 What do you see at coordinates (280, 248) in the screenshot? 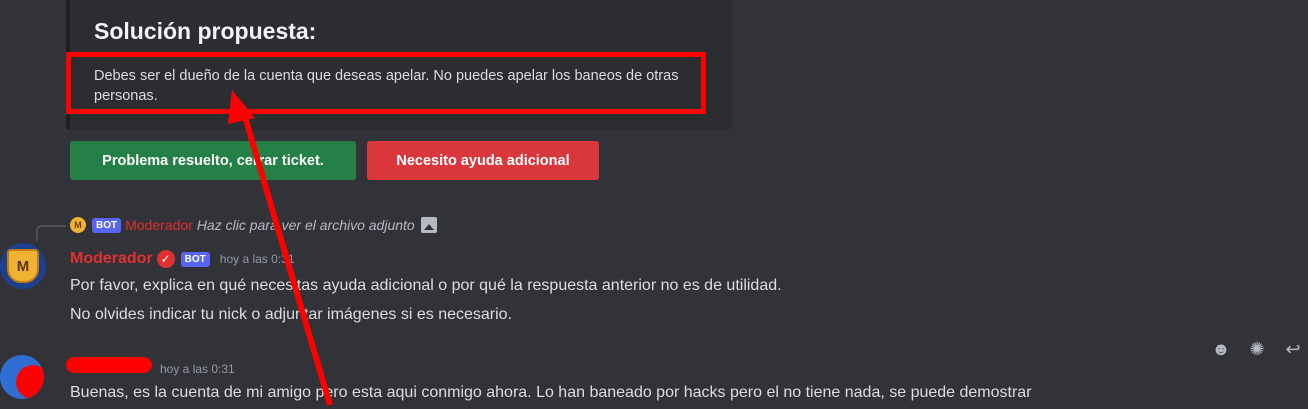
I see `annotation-arrow` at bounding box center [280, 248].